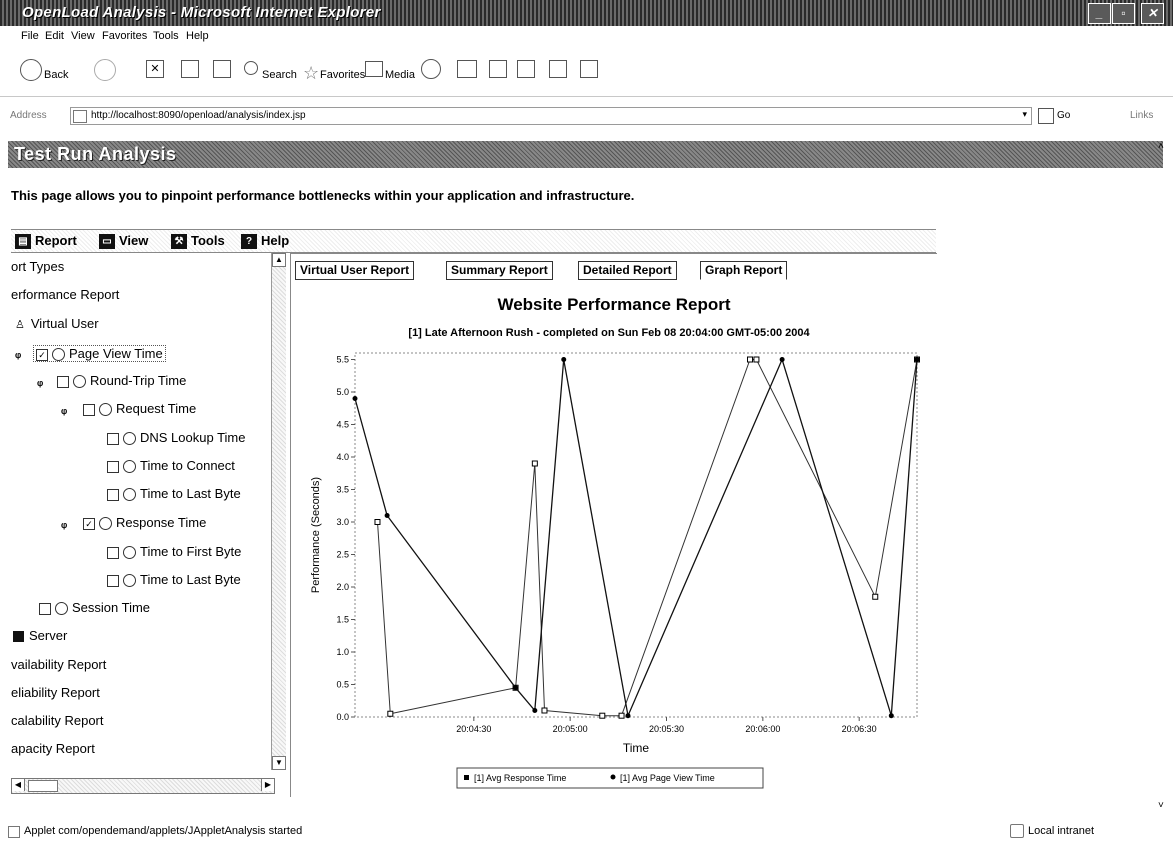 The image size is (1173, 843). I want to click on intranet-zone-icon, so click(1017, 831).